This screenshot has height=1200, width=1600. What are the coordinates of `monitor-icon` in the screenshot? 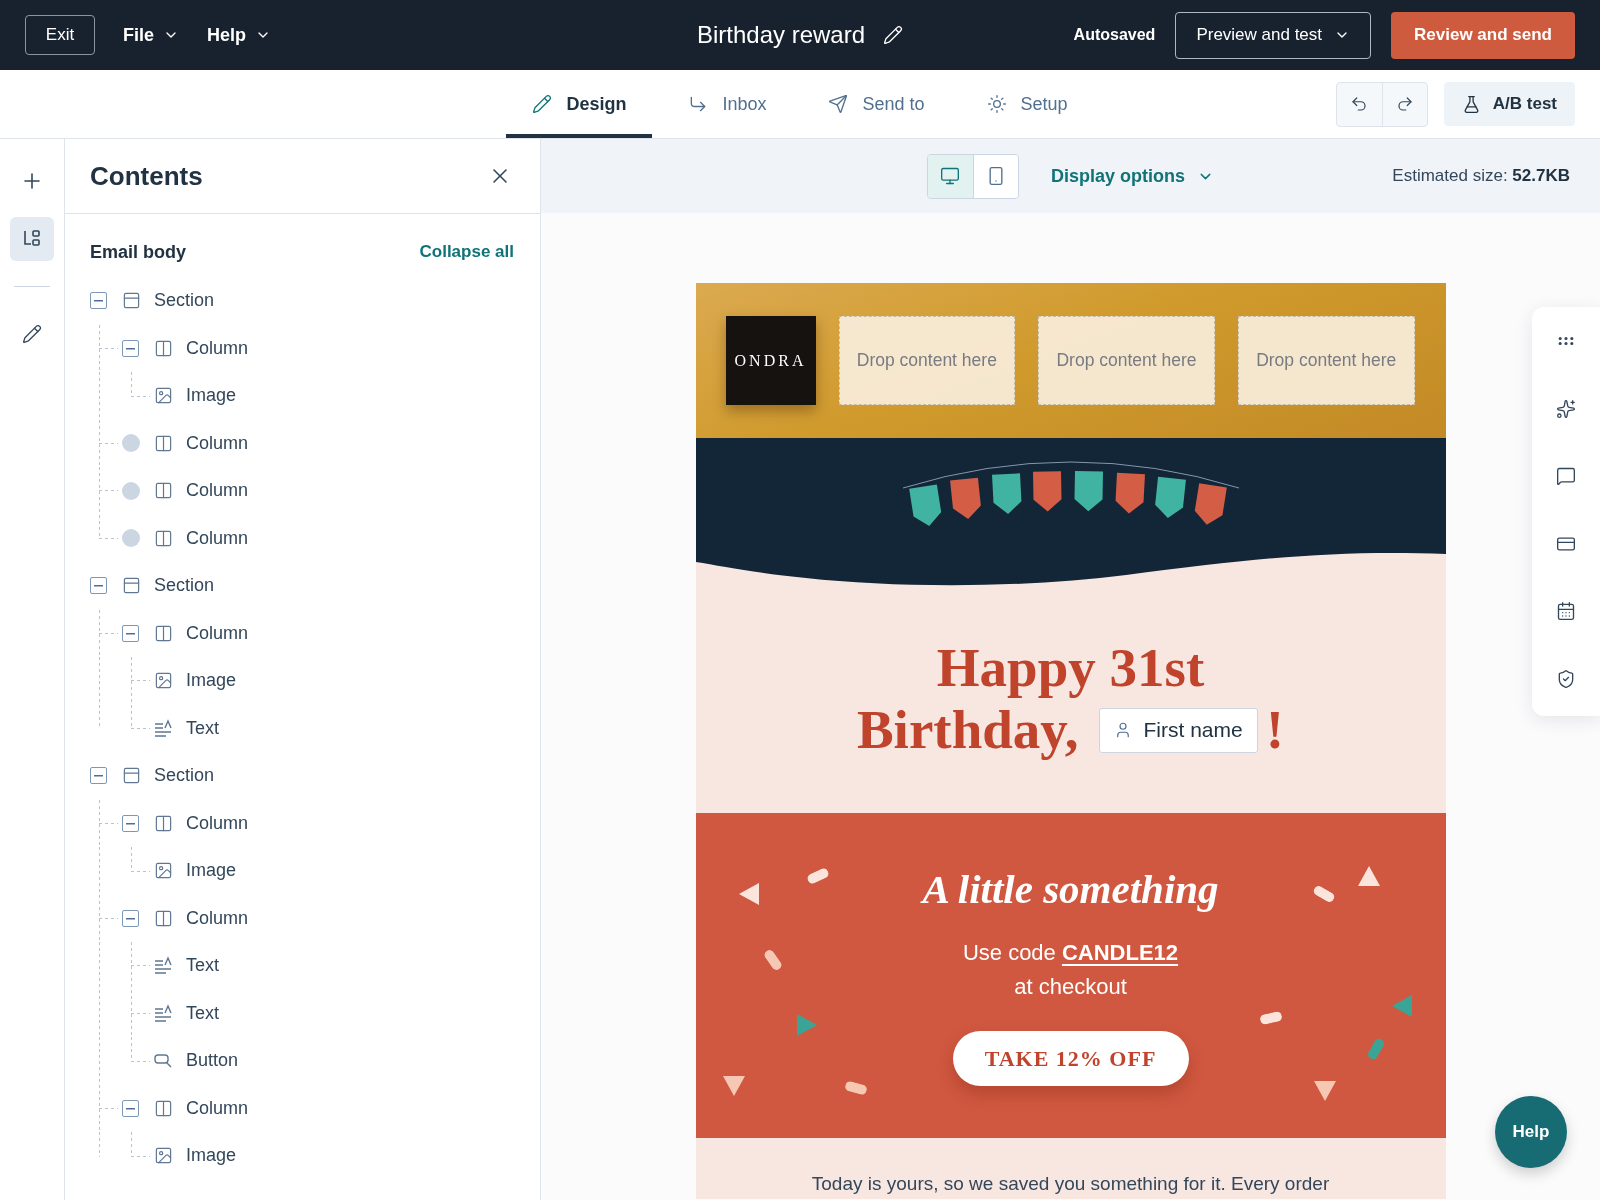 It's located at (950, 176).